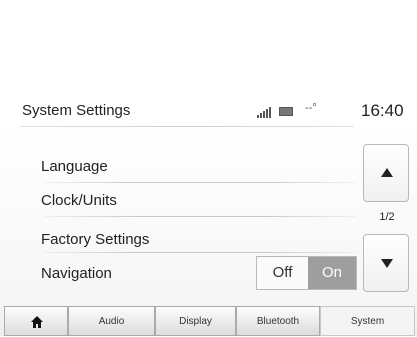  Describe the element at coordinates (208, 109) in the screenshot. I see `status-header: System Settings --° 16:40` at that location.